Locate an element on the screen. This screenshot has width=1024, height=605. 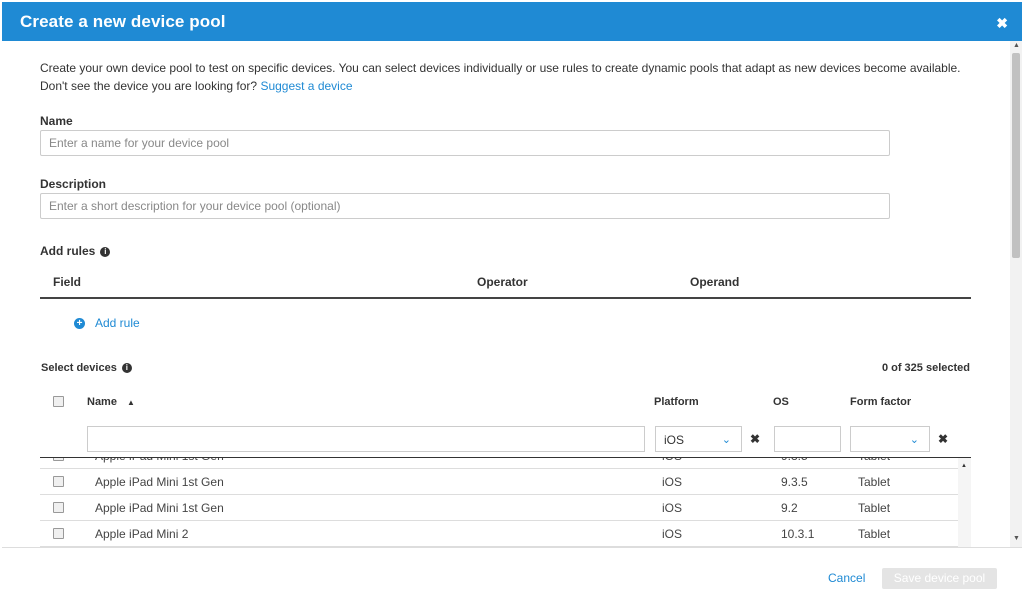
column-name-label: Name is located at coordinates (102, 402).